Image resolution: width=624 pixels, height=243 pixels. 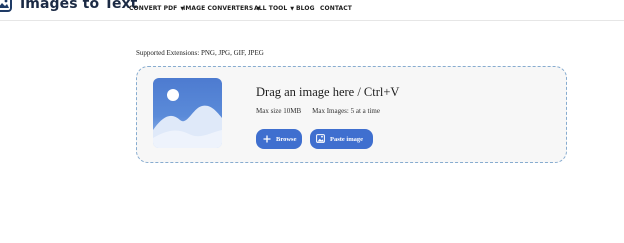 I want to click on nav-convert-pdf: CONVERT PDF ▼, so click(x=156, y=8).